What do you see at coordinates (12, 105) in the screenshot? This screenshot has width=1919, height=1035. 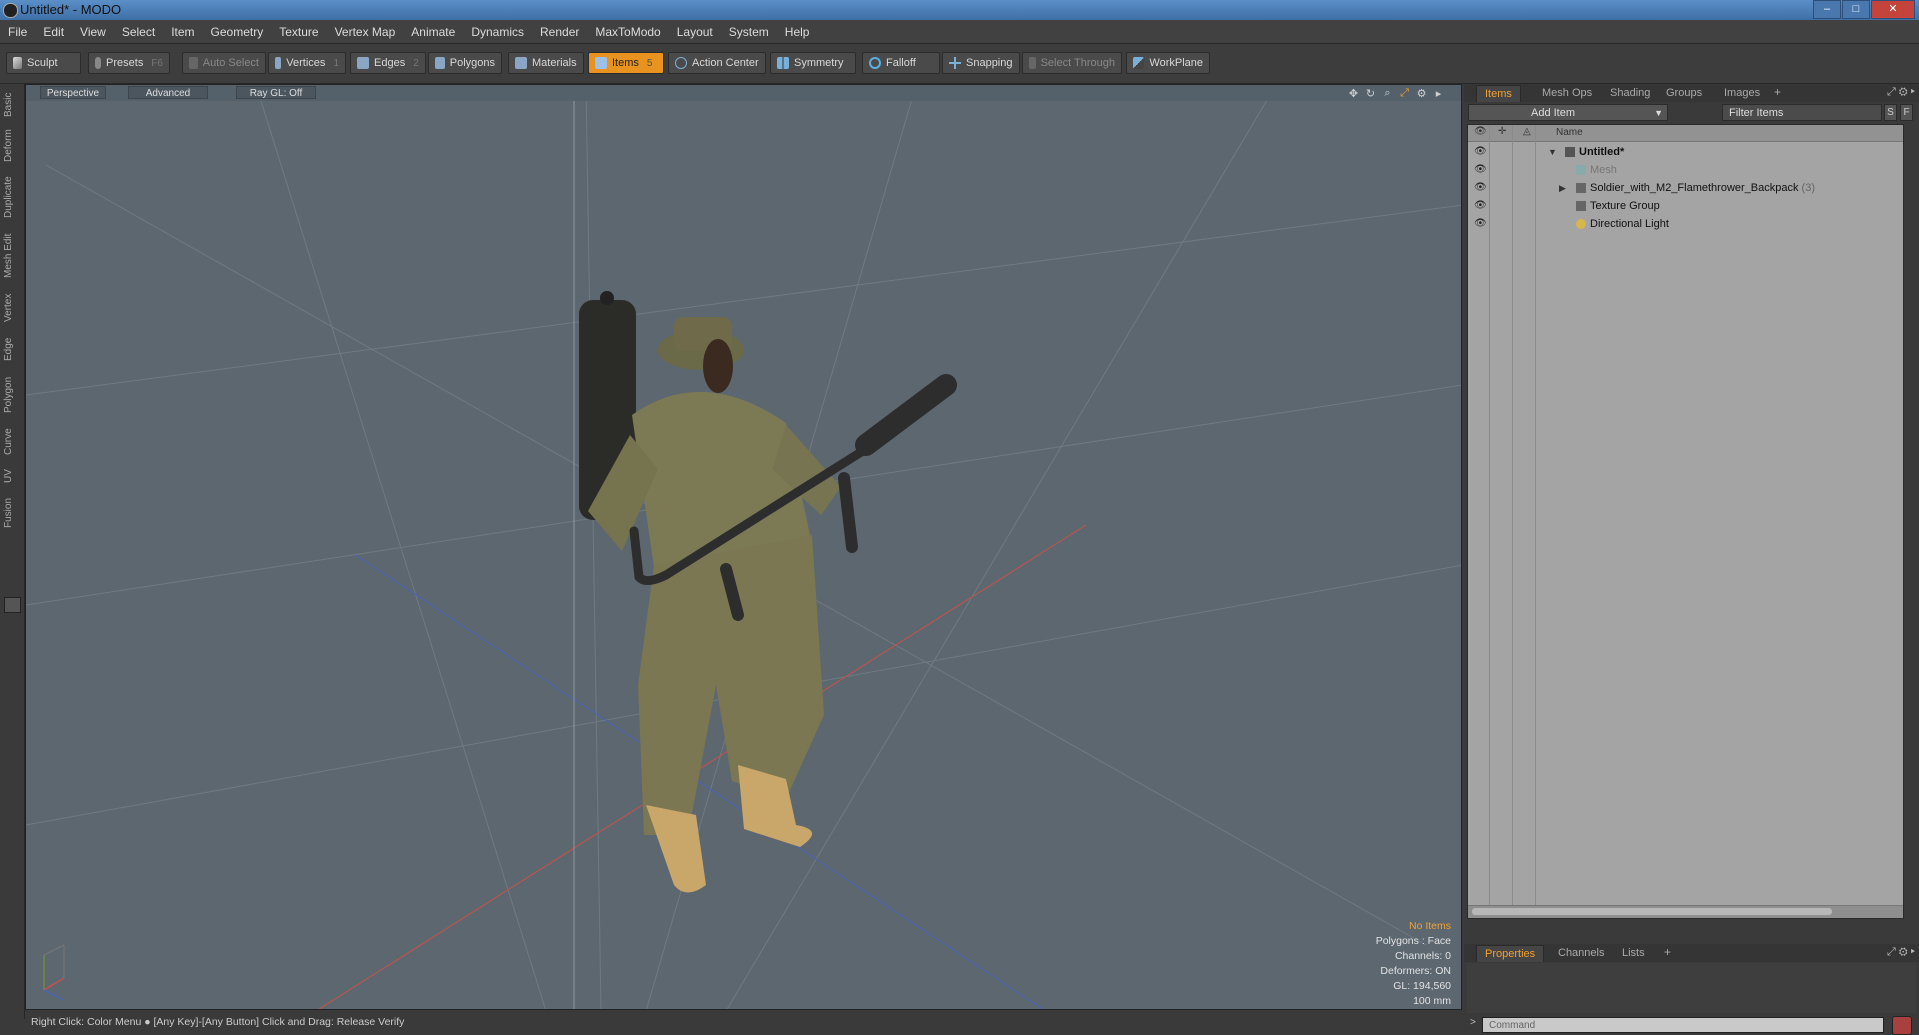 I see `tab-basic: Basic` at bounding box center [12, 105].